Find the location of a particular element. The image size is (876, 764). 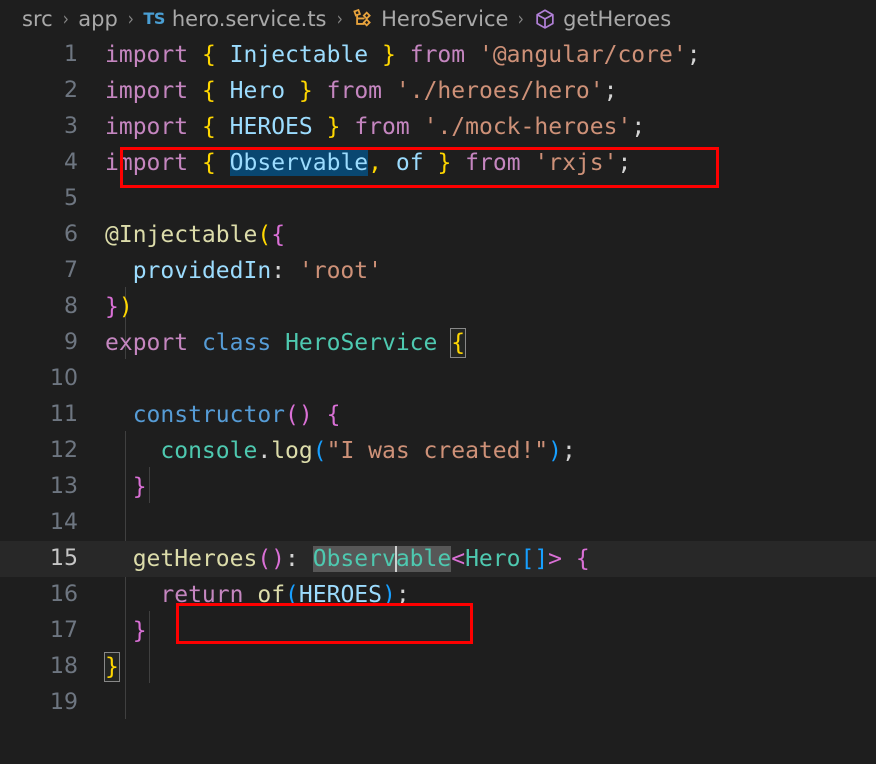

breadcrumb-item-class: HeroService is located at coordinates (430, 19).